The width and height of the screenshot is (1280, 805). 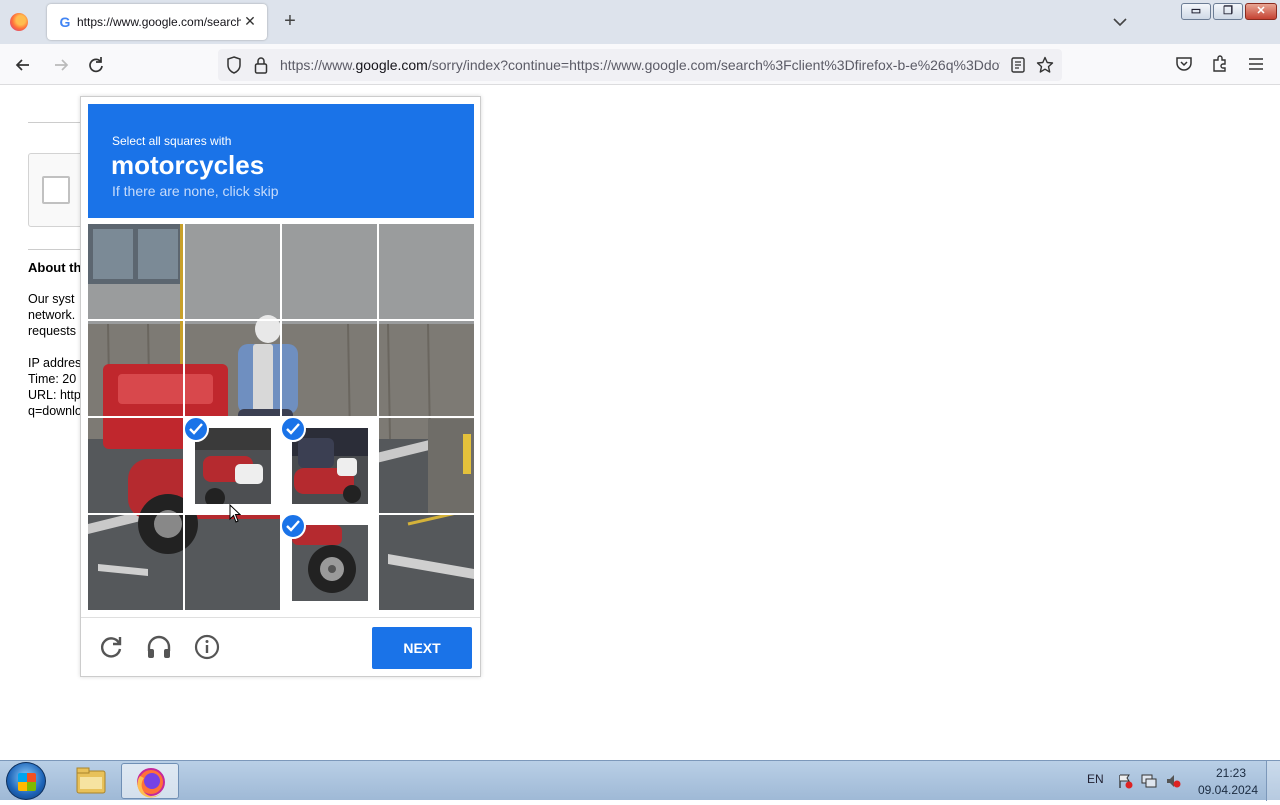 I want to click on windows-taskbar: EN 21:23 09.04.2024, so click(x=640, y=780).